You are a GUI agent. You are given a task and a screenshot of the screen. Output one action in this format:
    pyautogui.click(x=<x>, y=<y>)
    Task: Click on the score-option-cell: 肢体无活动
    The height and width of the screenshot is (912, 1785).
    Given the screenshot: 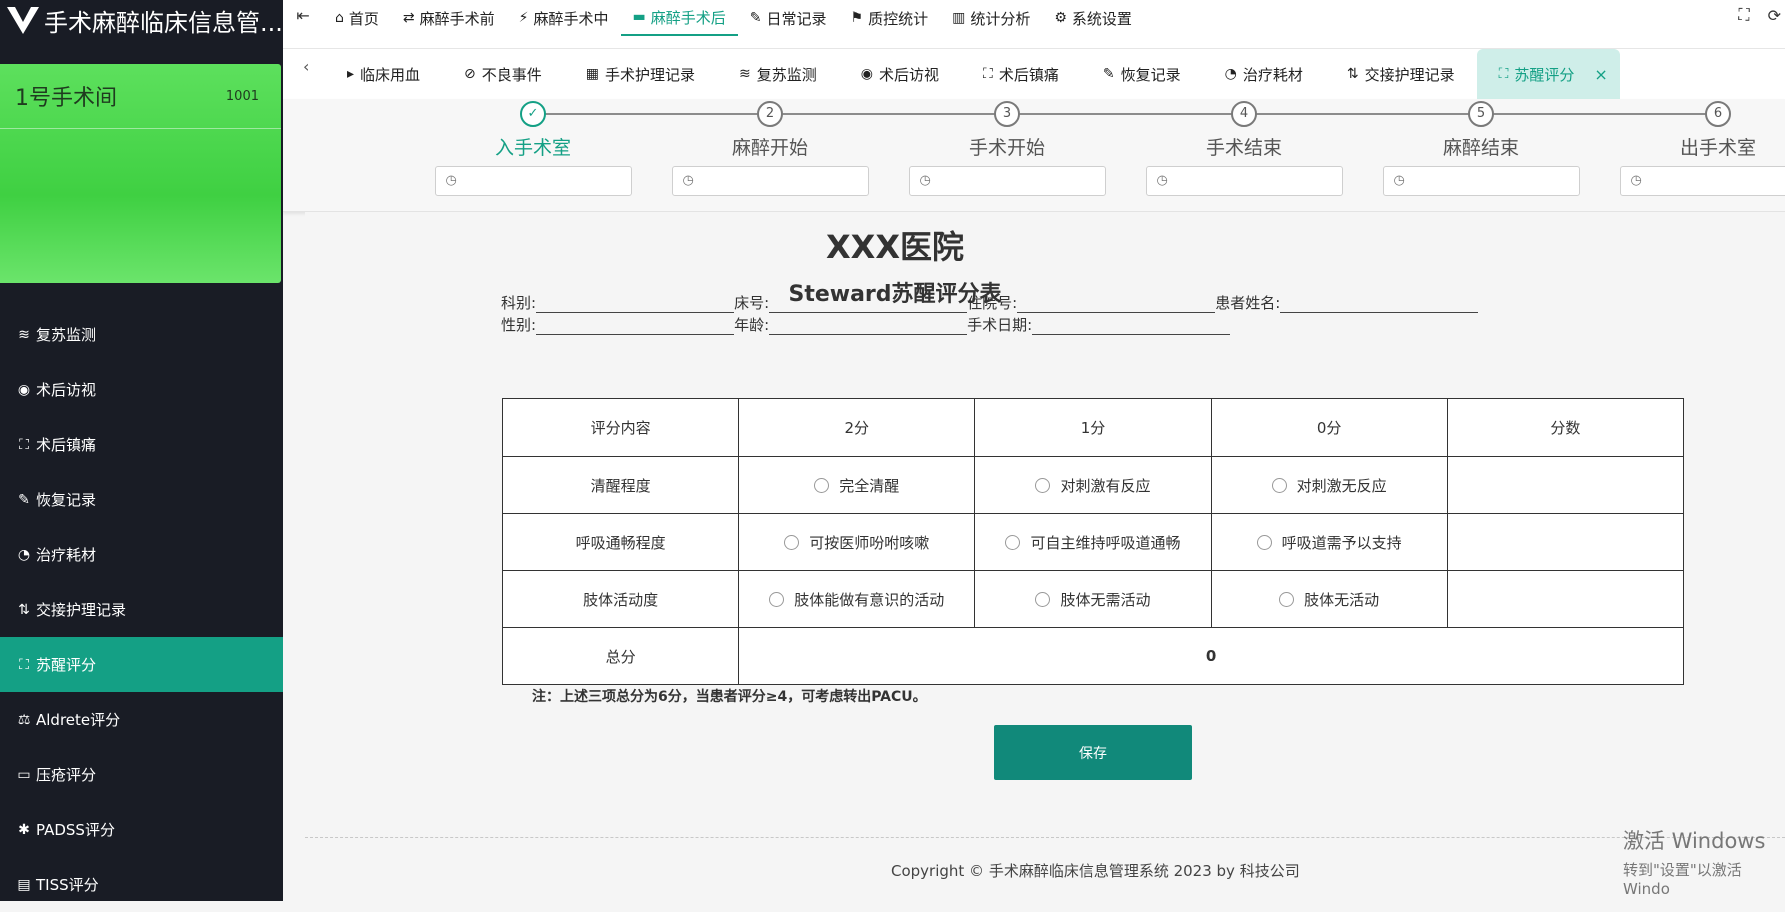 What is the action you would take?
    pyautogui.click(x=1329, y=599)
    